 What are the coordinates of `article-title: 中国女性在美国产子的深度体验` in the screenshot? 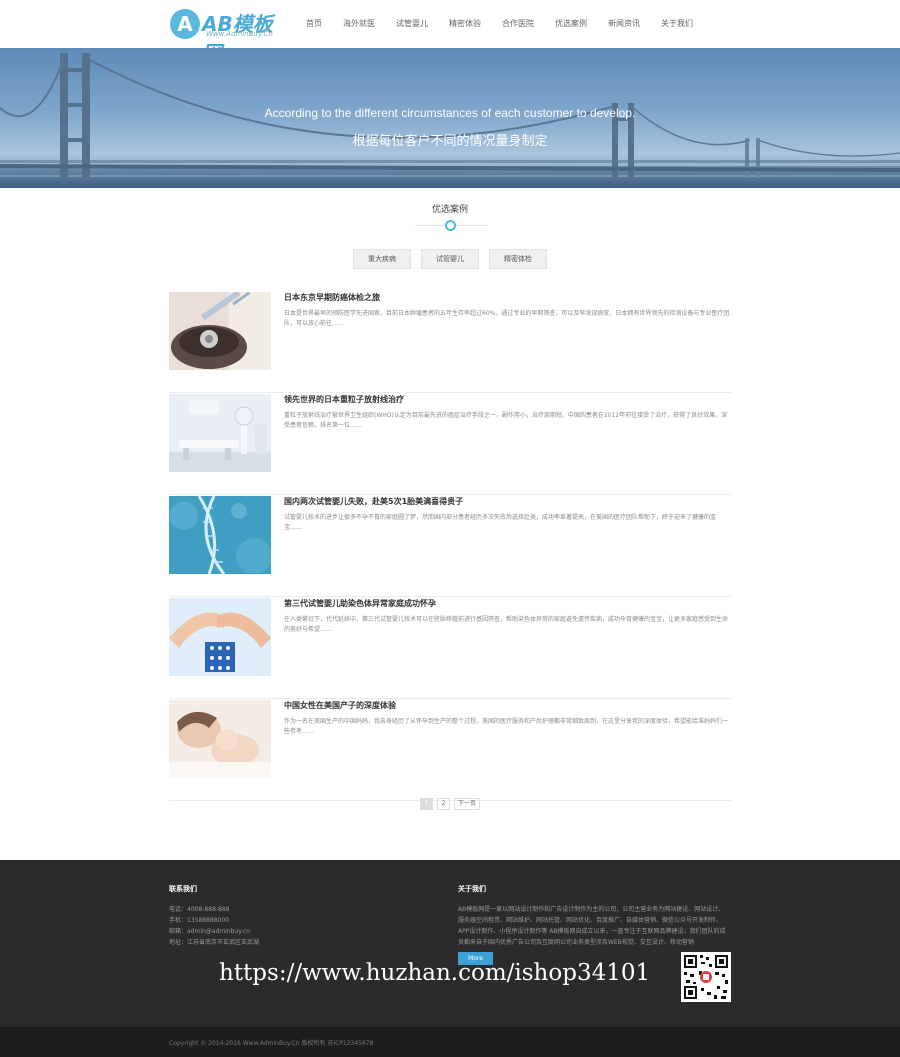 It's located at (340, 705).